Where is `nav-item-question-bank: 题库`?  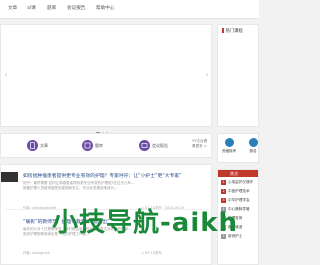 nav-item-question-bank: 题库 is located at coordinates (51, 8).